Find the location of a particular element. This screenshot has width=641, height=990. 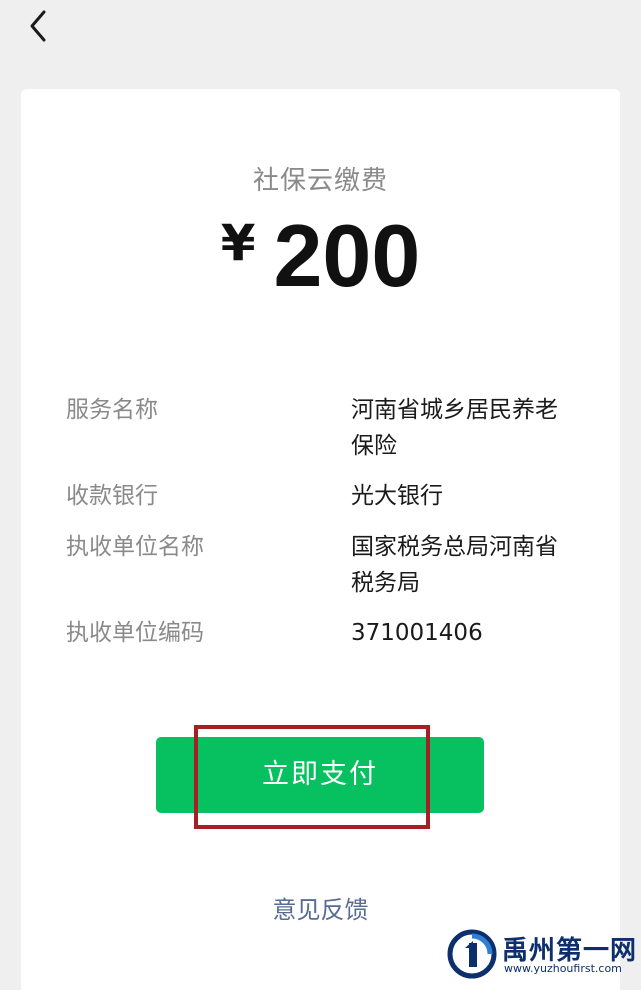

detail-value: 国家税务总局河南省 税务局 is located at coordinates (454, 565).